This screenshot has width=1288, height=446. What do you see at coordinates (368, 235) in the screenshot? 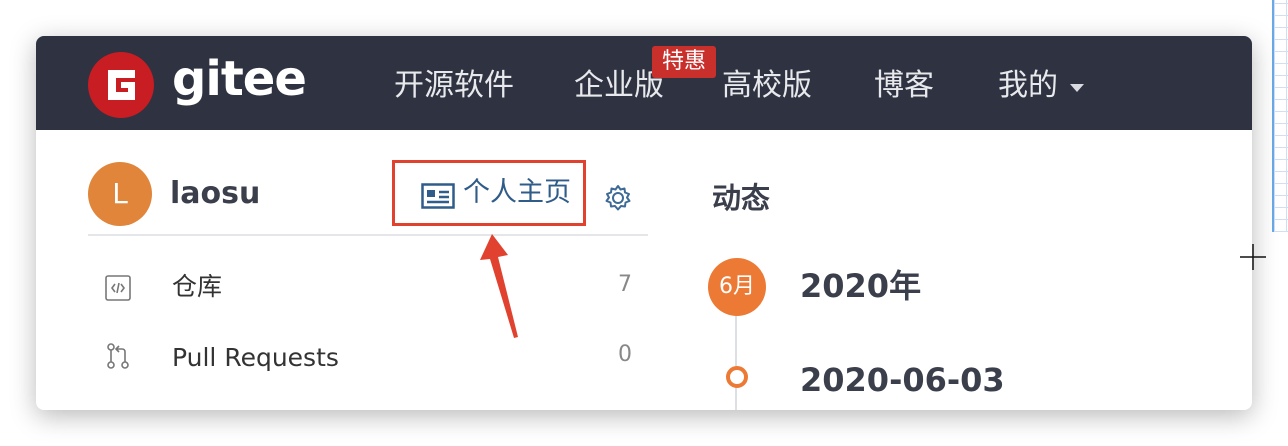
I see `sidebar-divider` at bounding box center [368, 235].